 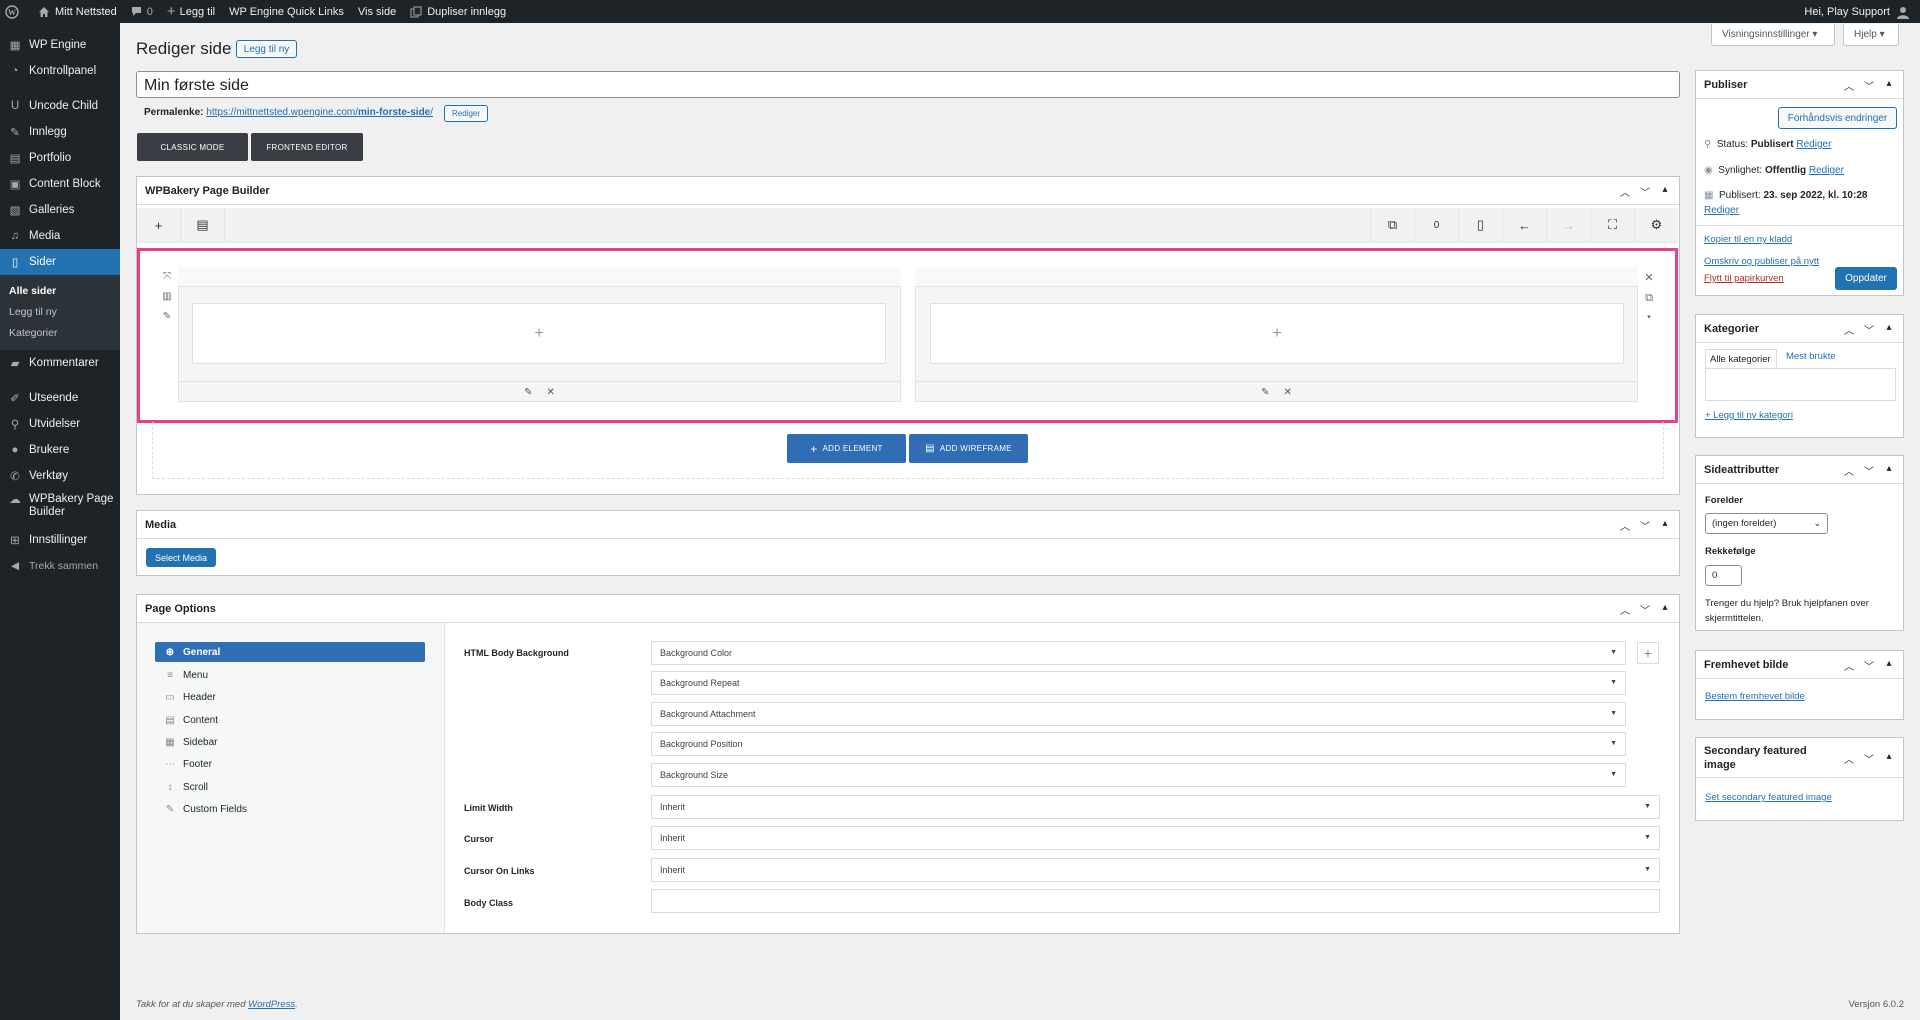 What do you see at coordinates (142, 11) in the screenshot?
I see `comments-link: 0` at bounding box center [142, 11].